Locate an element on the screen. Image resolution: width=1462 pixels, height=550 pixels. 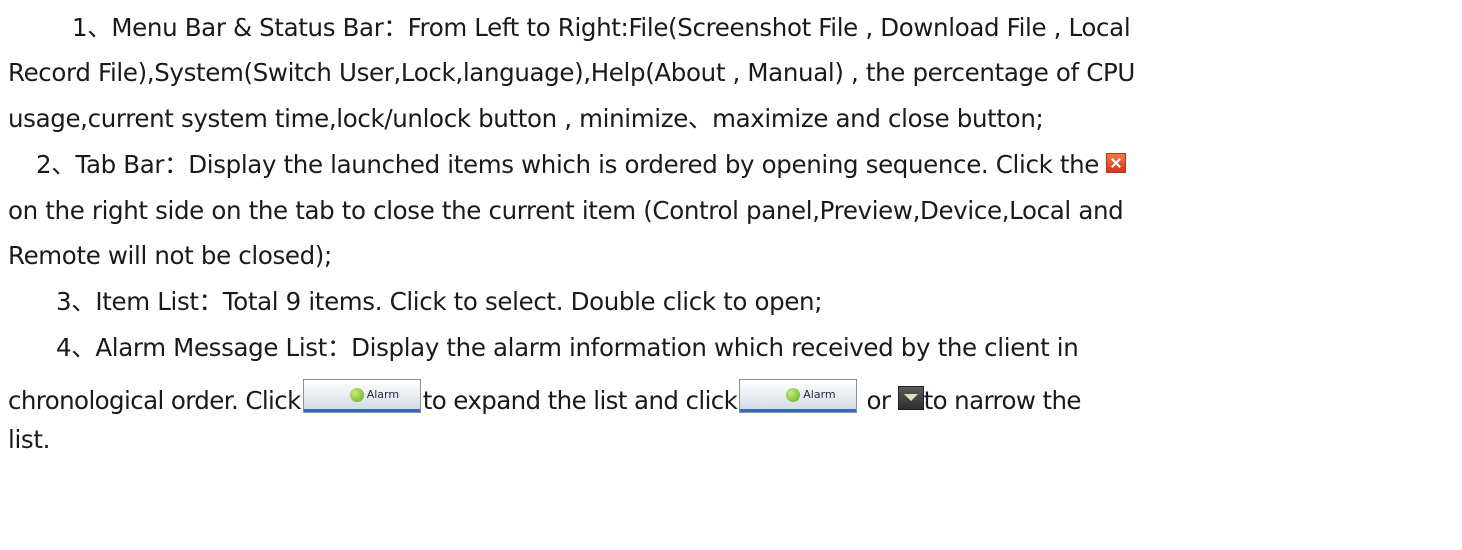
para4-line3: list. is located at coordinates (29, 439).